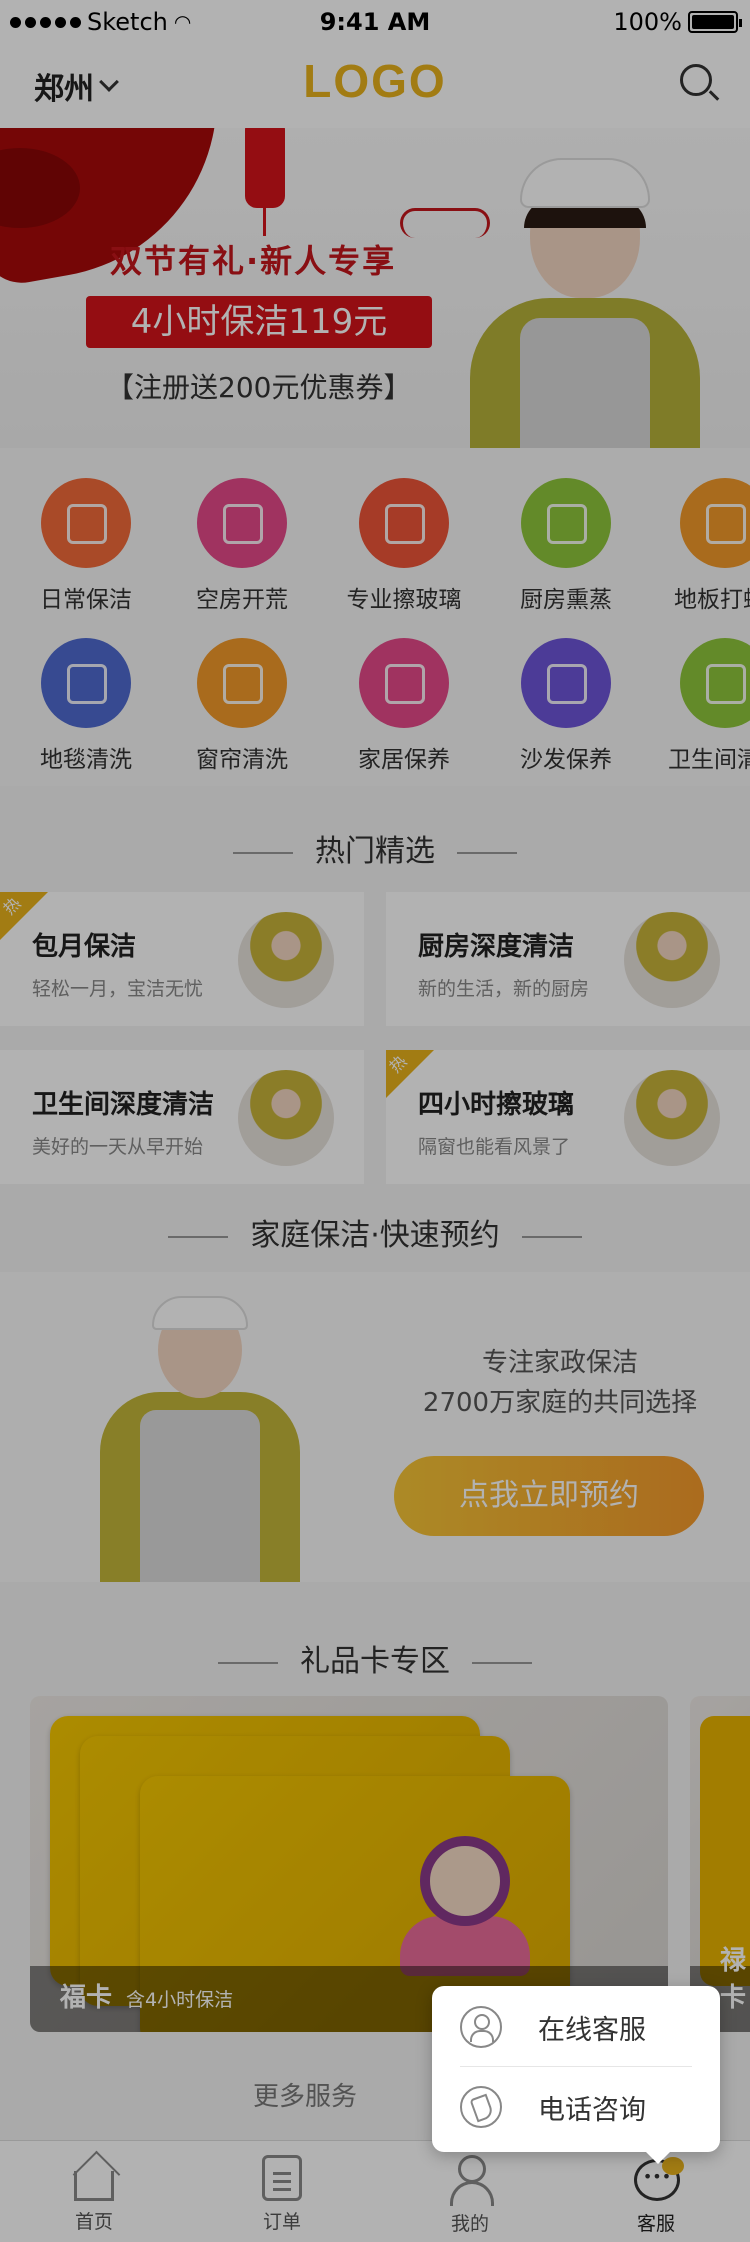 The height and width of the screenshot is (2242, 750). Describe the element at coordinates (481, 2107) in the screenshot. I see `phone-icon` at that location.